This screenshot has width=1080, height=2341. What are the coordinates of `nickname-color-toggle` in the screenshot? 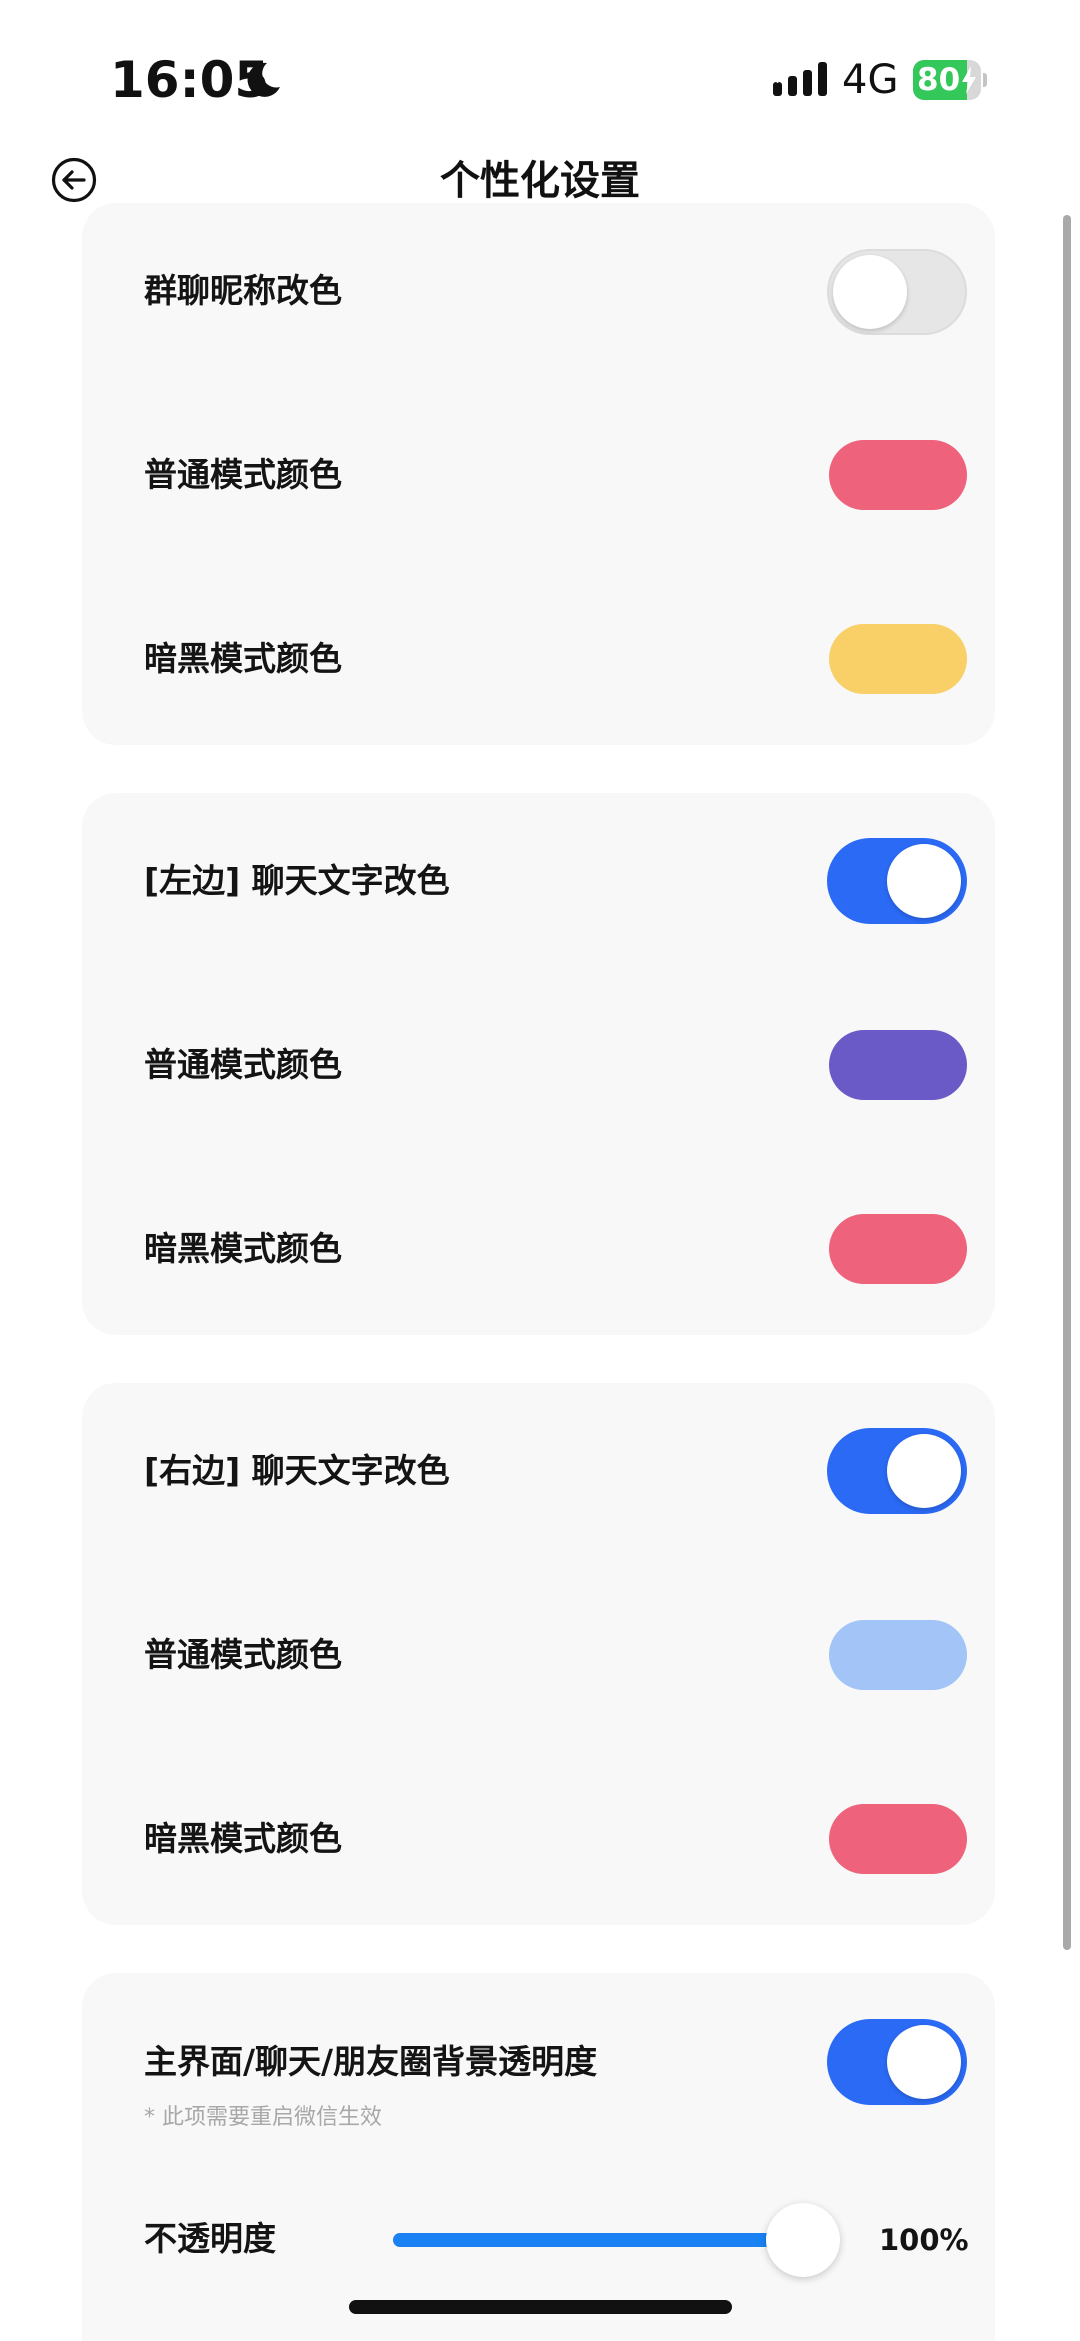 It's located at (897, 292).